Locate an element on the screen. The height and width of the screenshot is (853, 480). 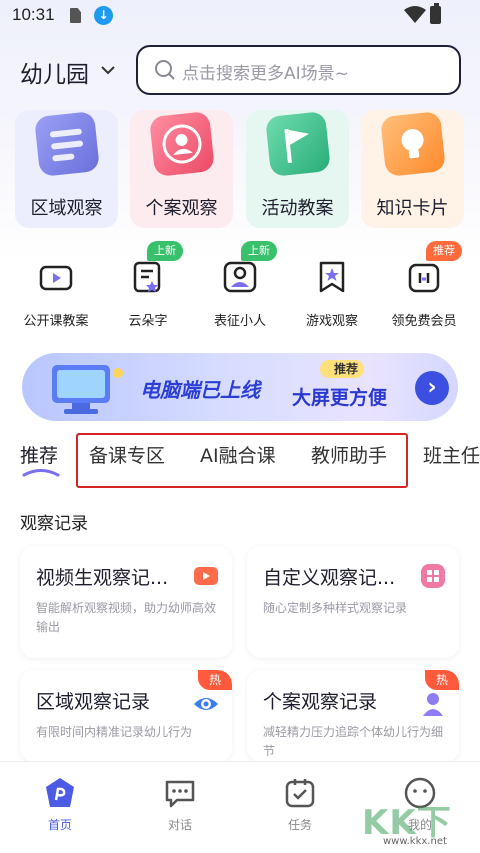
desktop-launch-banner: 电脑端已上线 推荐 大屏更方便 › is located at coordinates (240, 387).